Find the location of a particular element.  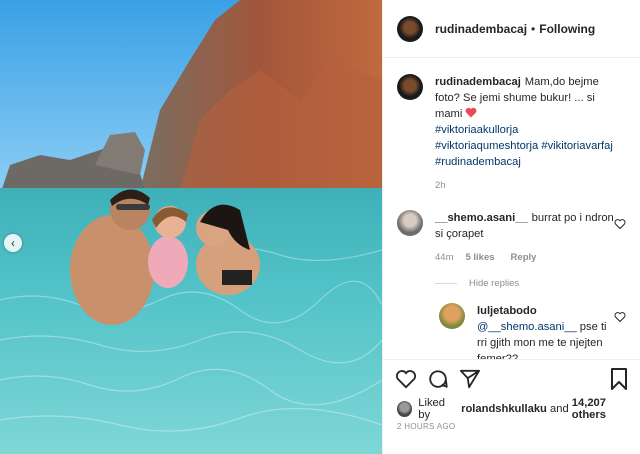

comment-meta: 44m 5 likes Reply is located at coordinates (525, 258).